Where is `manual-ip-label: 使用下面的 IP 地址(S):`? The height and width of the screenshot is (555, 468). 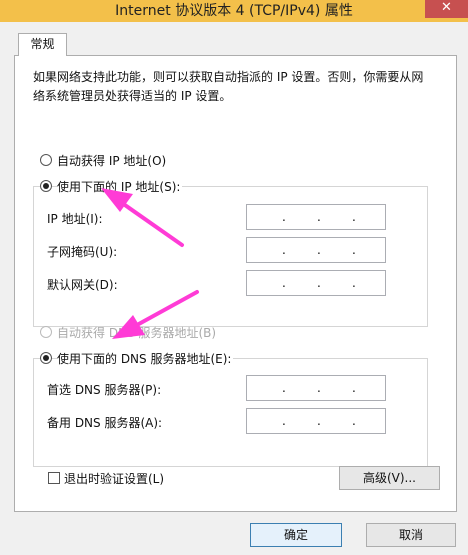
manual-ip-label: 使用下面的 IP 地址(S): is located at coordinates (120, 186).